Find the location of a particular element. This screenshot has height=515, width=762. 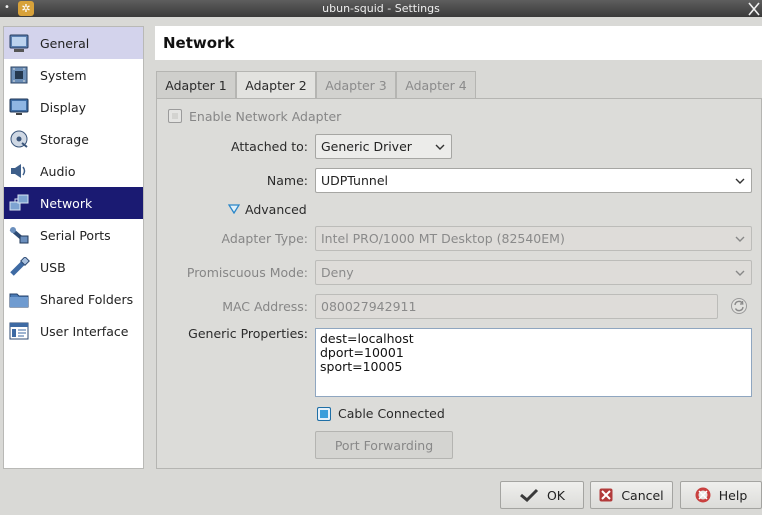

tab-adapter-4: Adapter 4 is located at coordinates (436, 84).